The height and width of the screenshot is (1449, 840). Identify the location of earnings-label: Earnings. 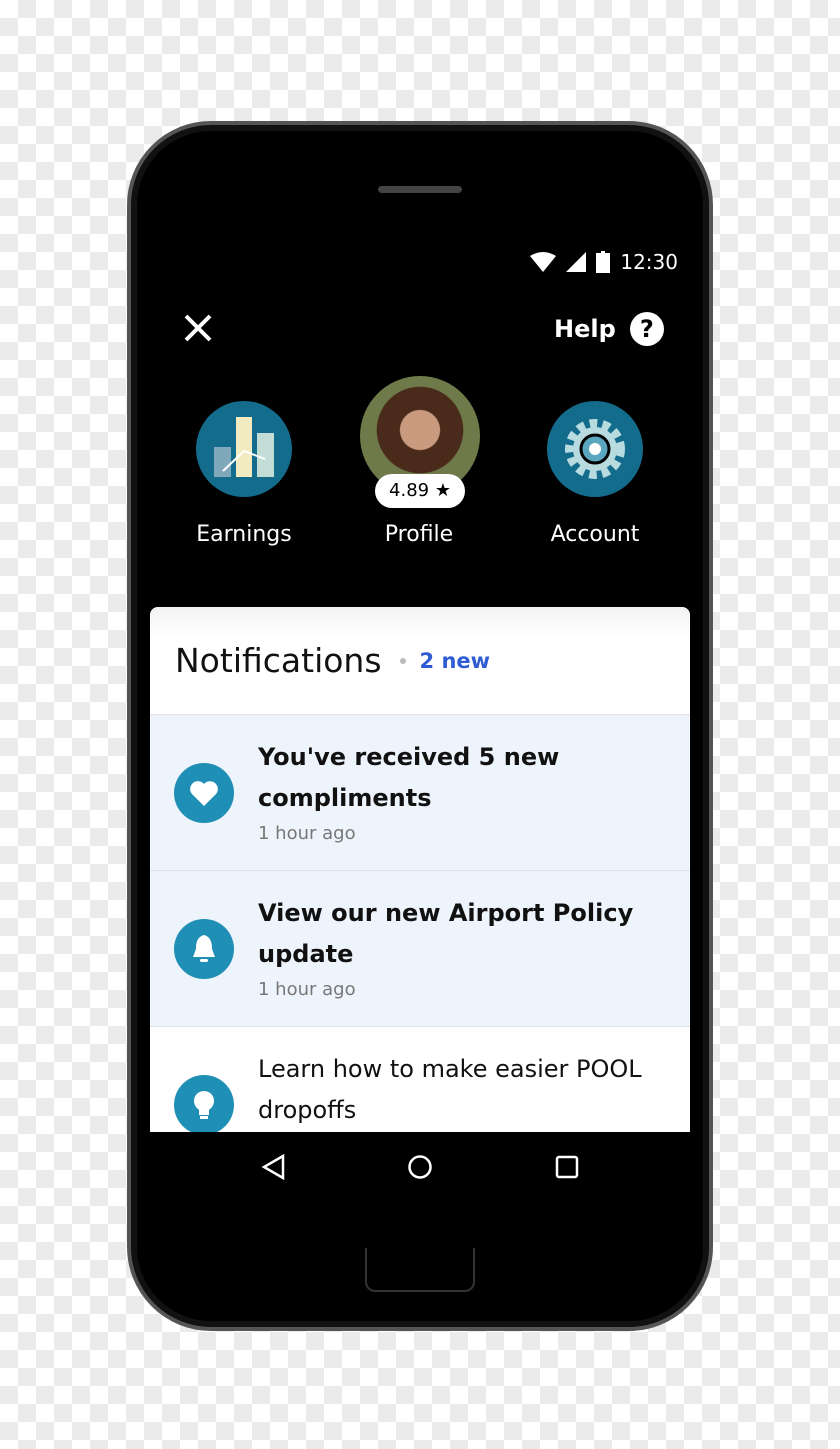
(244, 534).